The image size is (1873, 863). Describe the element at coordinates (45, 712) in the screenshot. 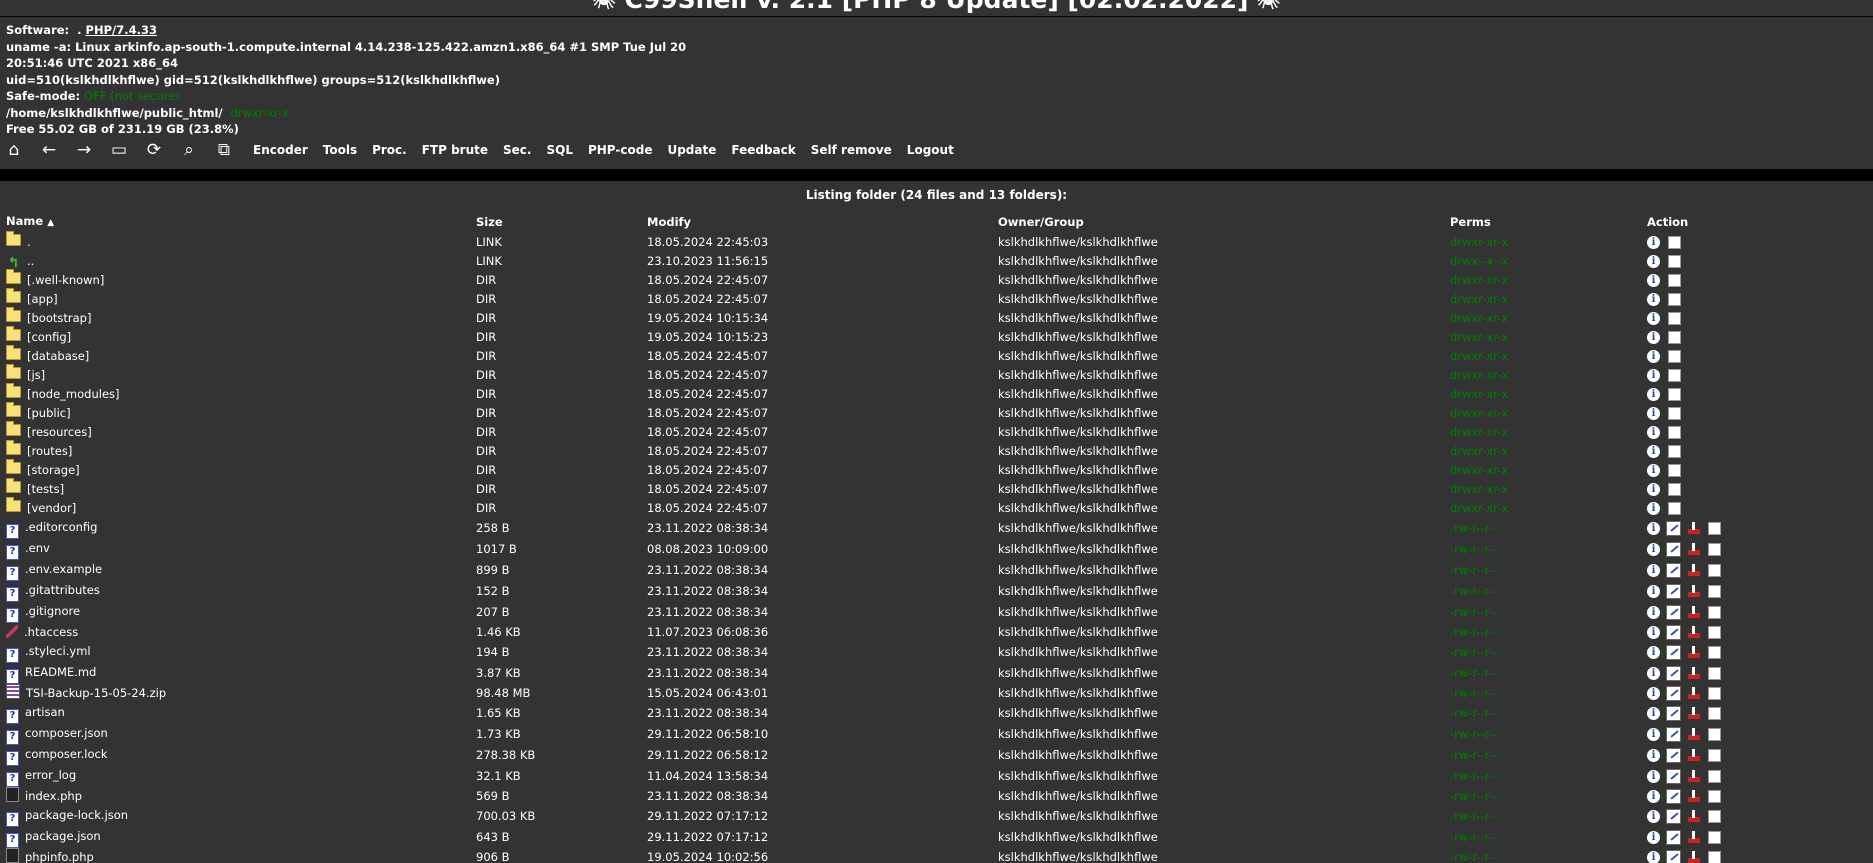

I see `file-name: artisan` at that location.